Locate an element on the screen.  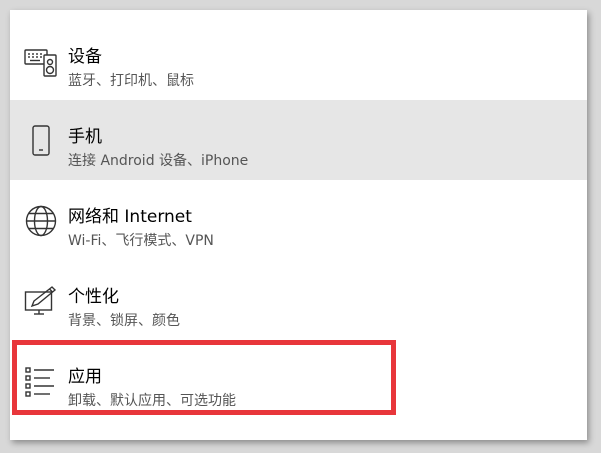
settings-item-subtitle: 蓝牙、打印机、鼠标 is located at coordinates (131, 81).